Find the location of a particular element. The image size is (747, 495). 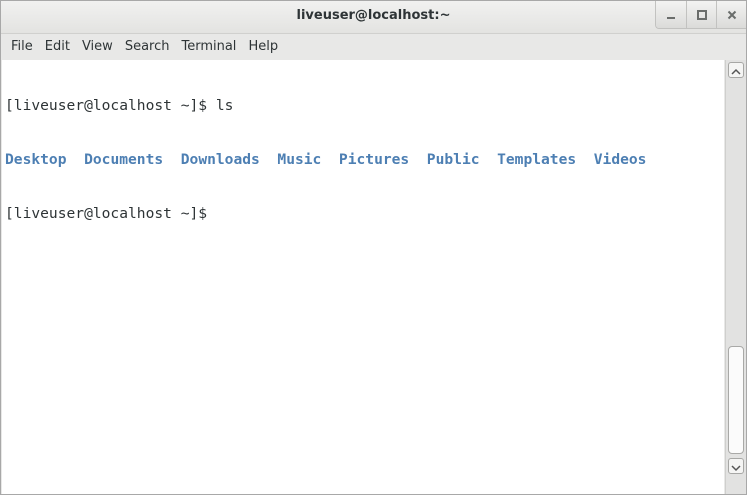

chevron-down-icon is located at coordinates (736, 466).